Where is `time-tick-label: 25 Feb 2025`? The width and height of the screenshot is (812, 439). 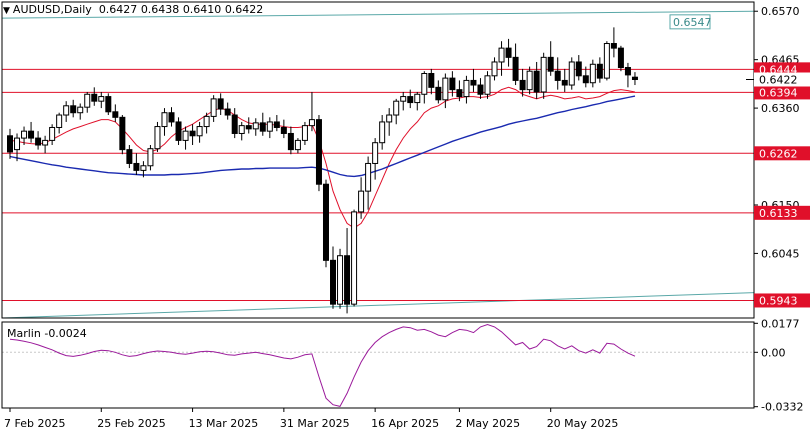 time-tick-label: 25 Feb 2025 is located at coordinates (131, 423).